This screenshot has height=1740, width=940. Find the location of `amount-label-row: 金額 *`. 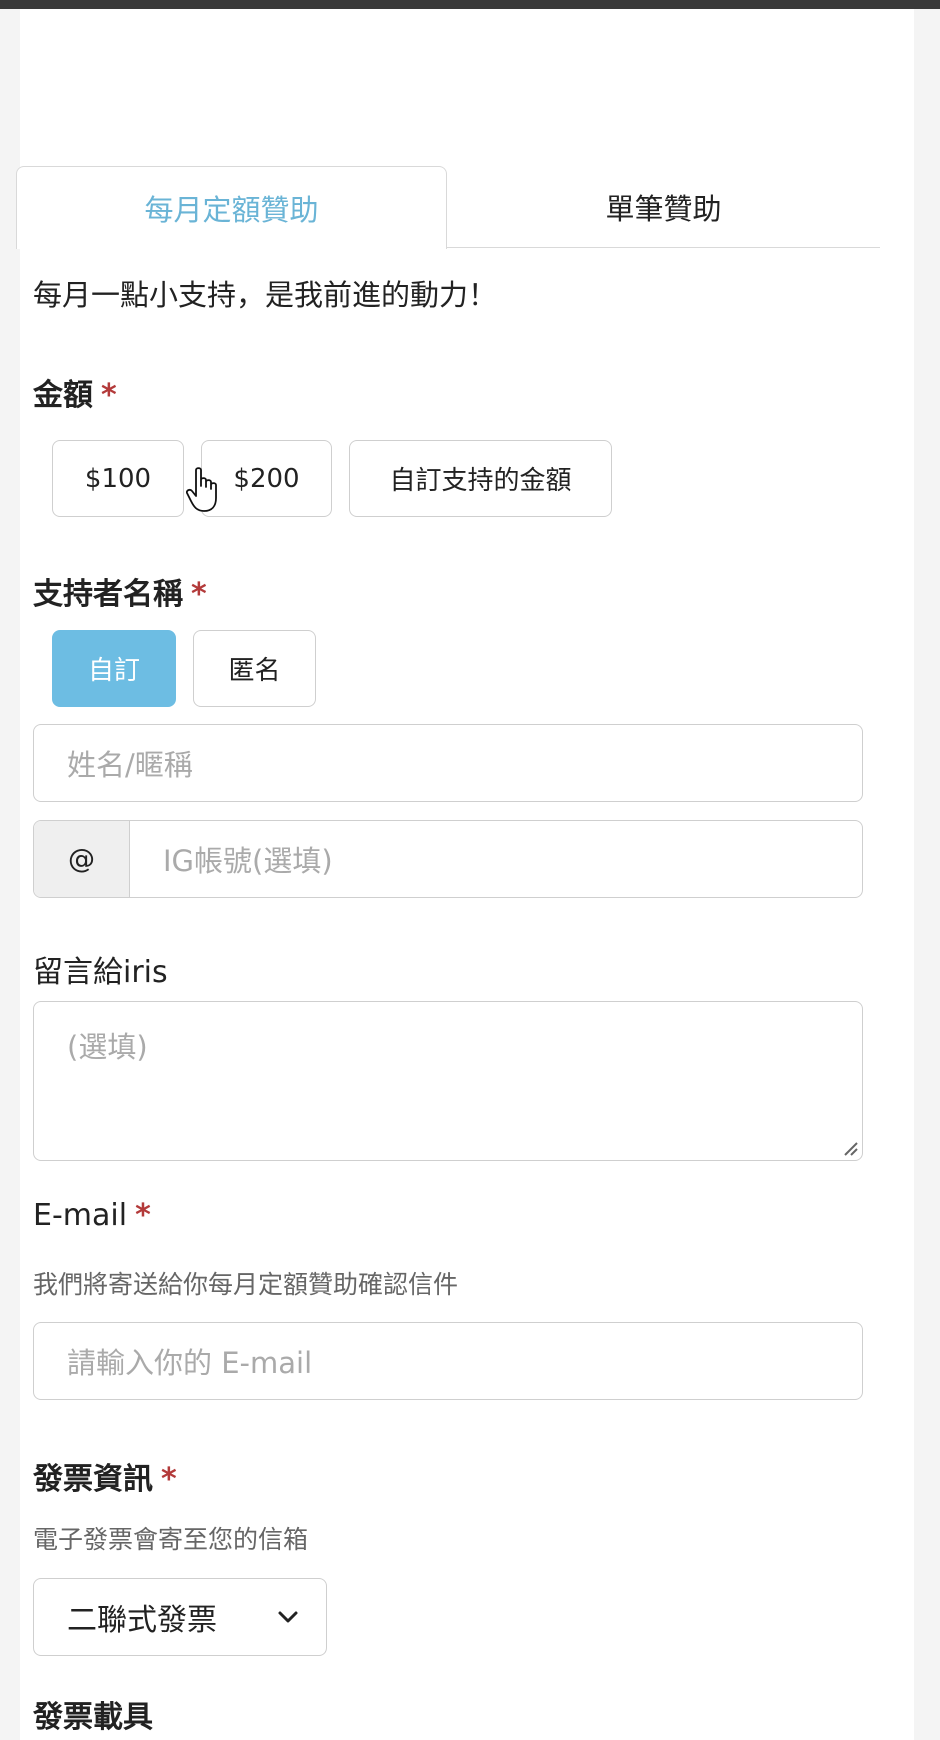

amount-label-row: 金額 * is located at coordinates (75, 392).